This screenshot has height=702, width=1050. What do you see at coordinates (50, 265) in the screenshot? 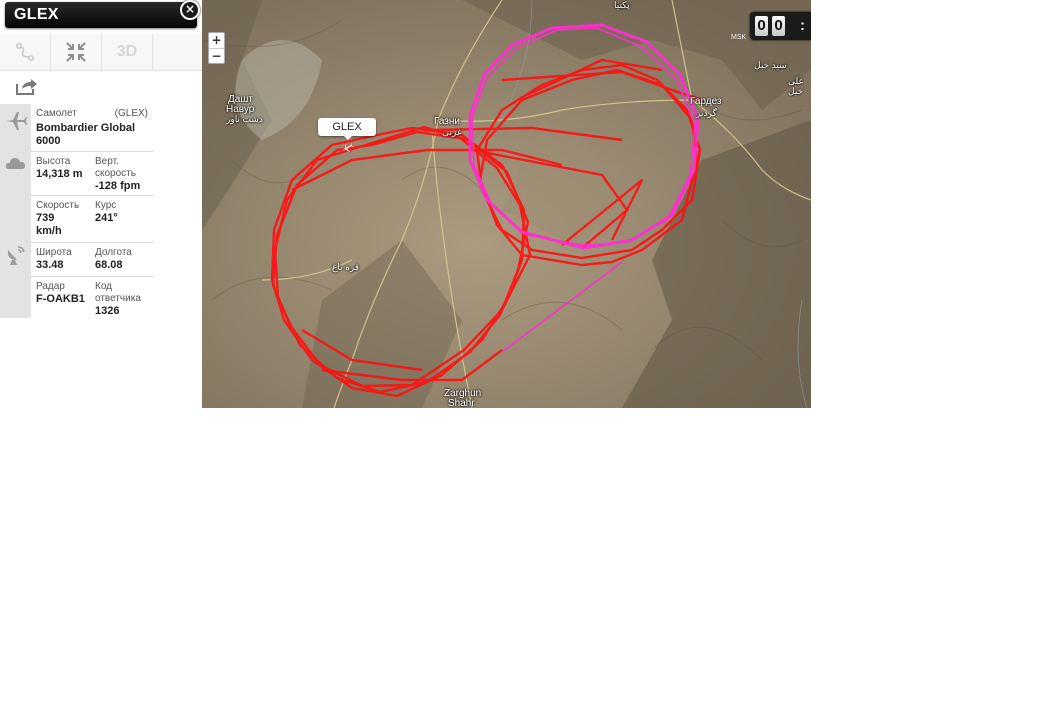
I see `latitude-value: 33.48` at bounding box center [50, 265].